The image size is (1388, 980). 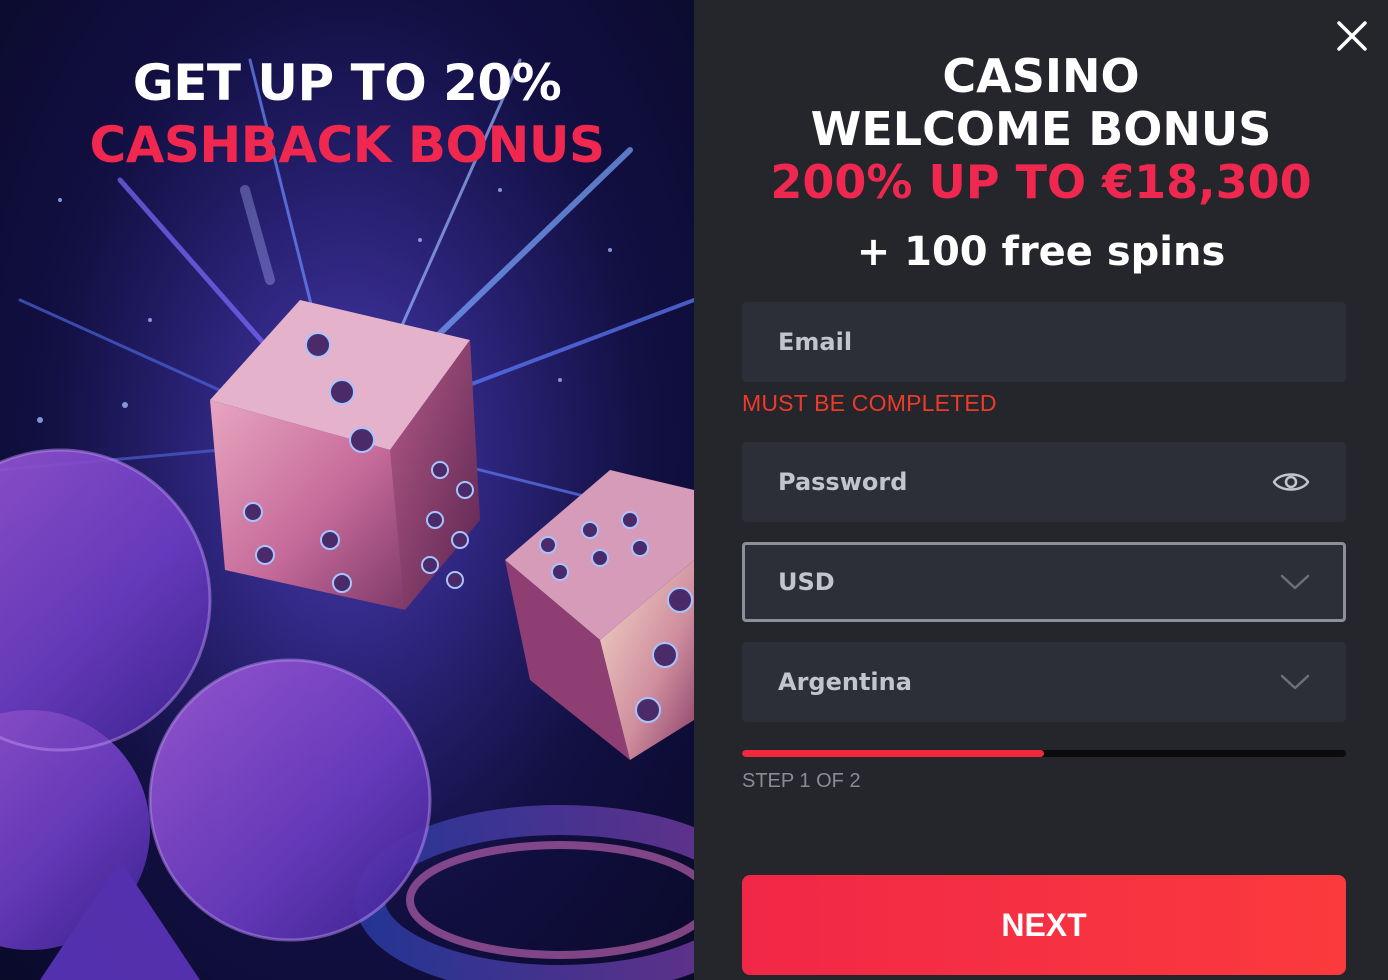 What do you see at coordinates (347, 114) in the screenshot?
I see `promo-headline: GET UP TO 20% CASHBACK BONUS` at bounding box center [347, 114].